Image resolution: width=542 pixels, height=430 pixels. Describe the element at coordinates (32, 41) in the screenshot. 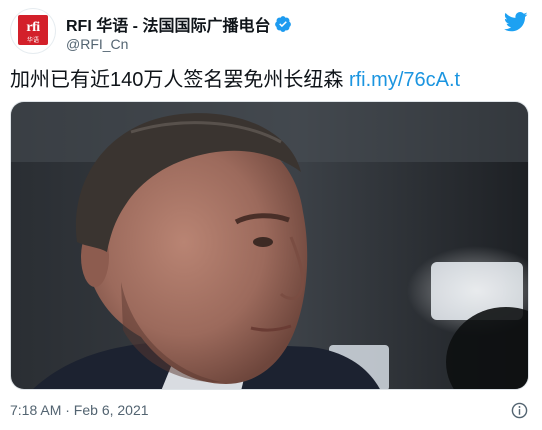

I see `rfi-logo-subtext: 华语` at that location.